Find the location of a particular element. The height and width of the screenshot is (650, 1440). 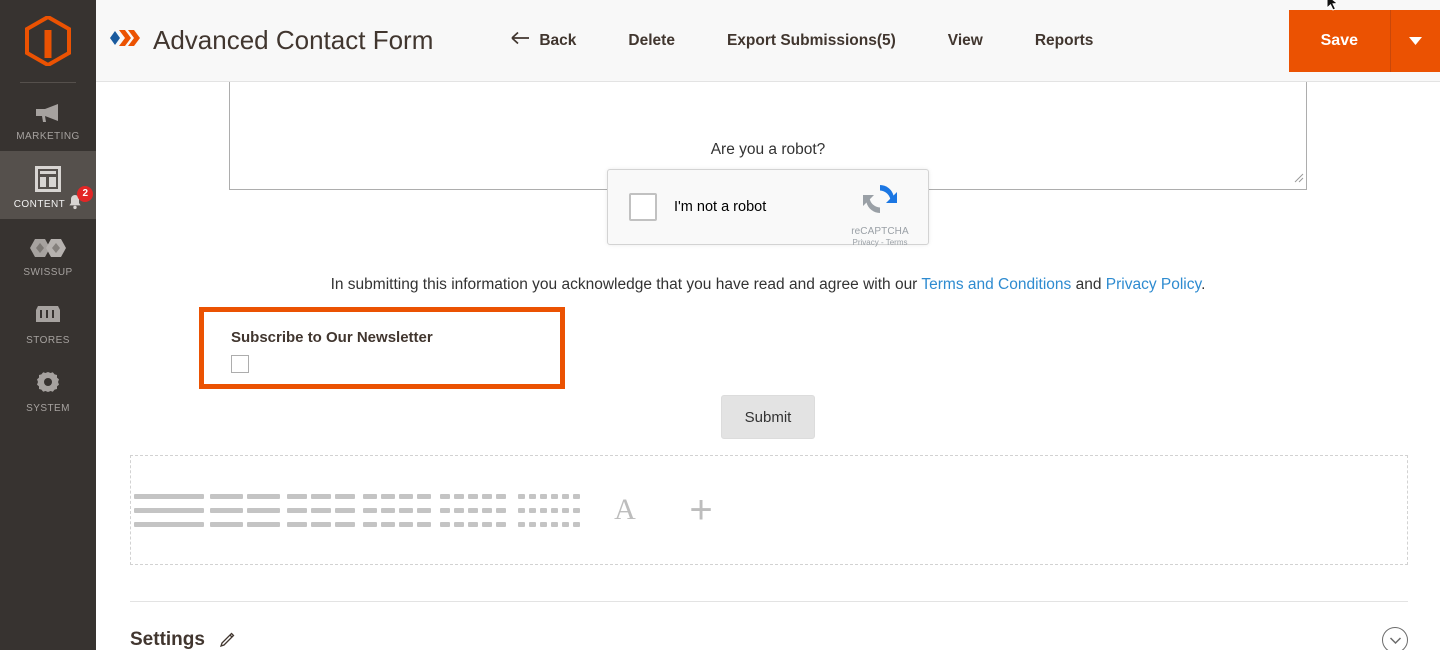

resize-handle-icon is located at coordinates (1298, 179).